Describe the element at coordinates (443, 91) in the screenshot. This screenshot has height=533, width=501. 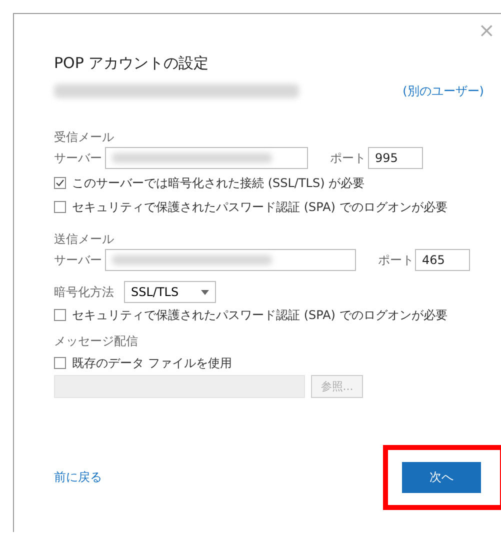
I see `other-user-link: (別のユーザー)` at that location.